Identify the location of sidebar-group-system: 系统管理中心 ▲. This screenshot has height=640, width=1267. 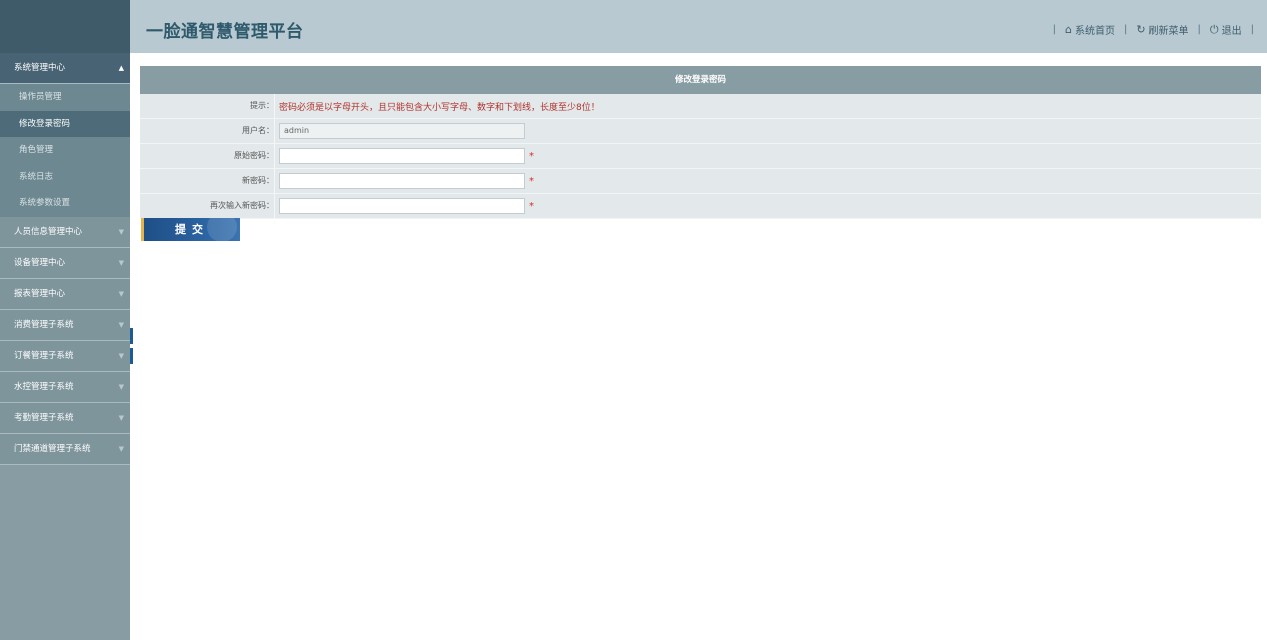
(65, 68).